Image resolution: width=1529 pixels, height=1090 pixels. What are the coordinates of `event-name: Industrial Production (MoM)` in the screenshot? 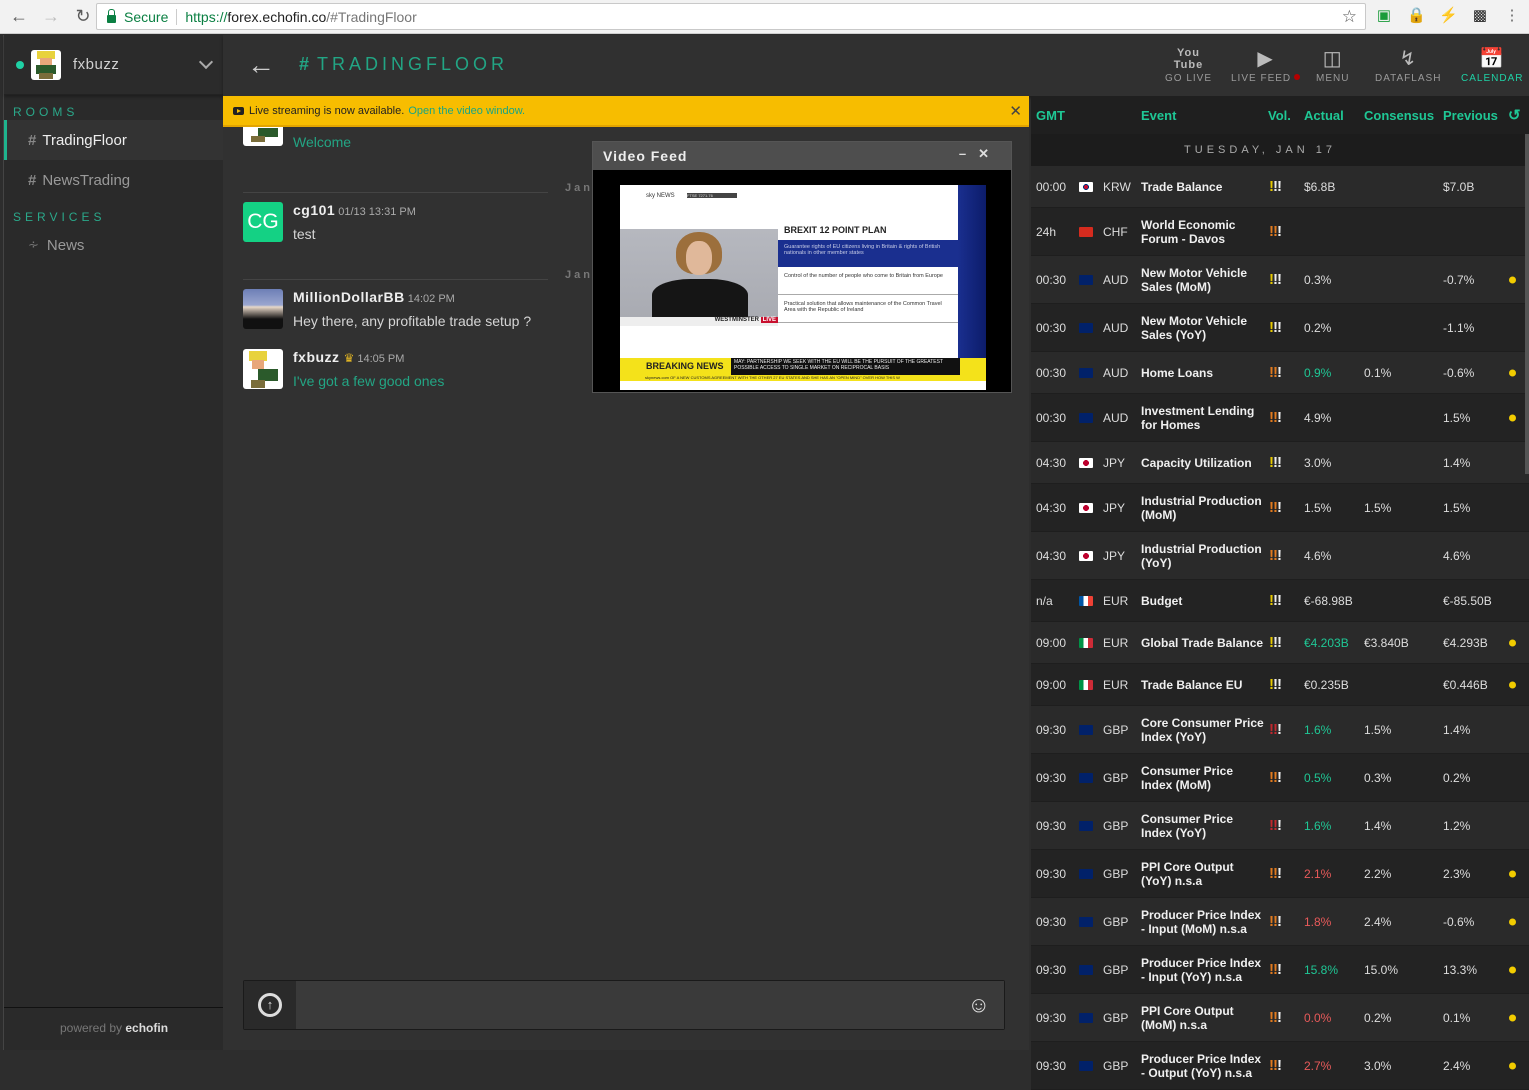 It's located at (1203, 508).